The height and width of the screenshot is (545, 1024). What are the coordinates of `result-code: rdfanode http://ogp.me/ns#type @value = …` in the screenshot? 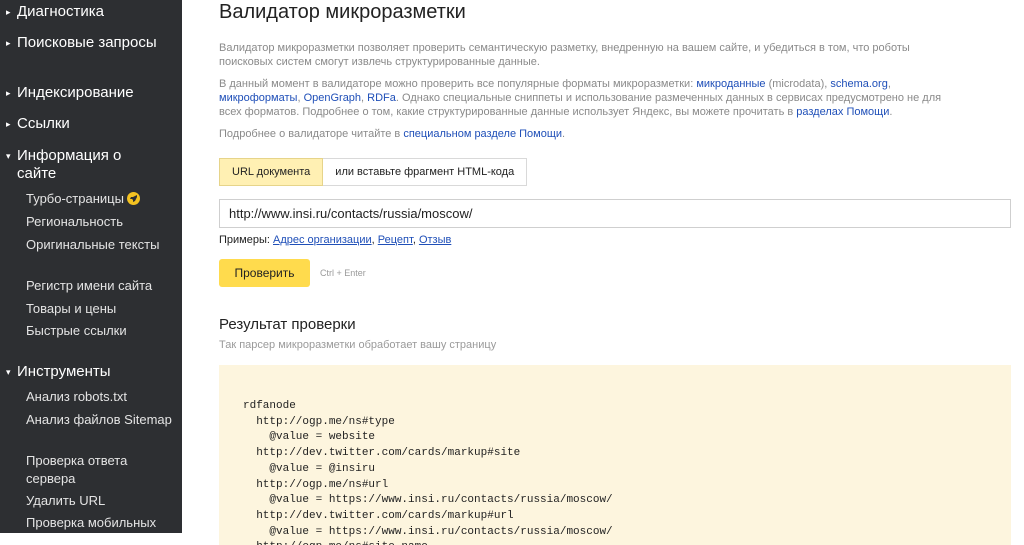 It's located at (428, 472).